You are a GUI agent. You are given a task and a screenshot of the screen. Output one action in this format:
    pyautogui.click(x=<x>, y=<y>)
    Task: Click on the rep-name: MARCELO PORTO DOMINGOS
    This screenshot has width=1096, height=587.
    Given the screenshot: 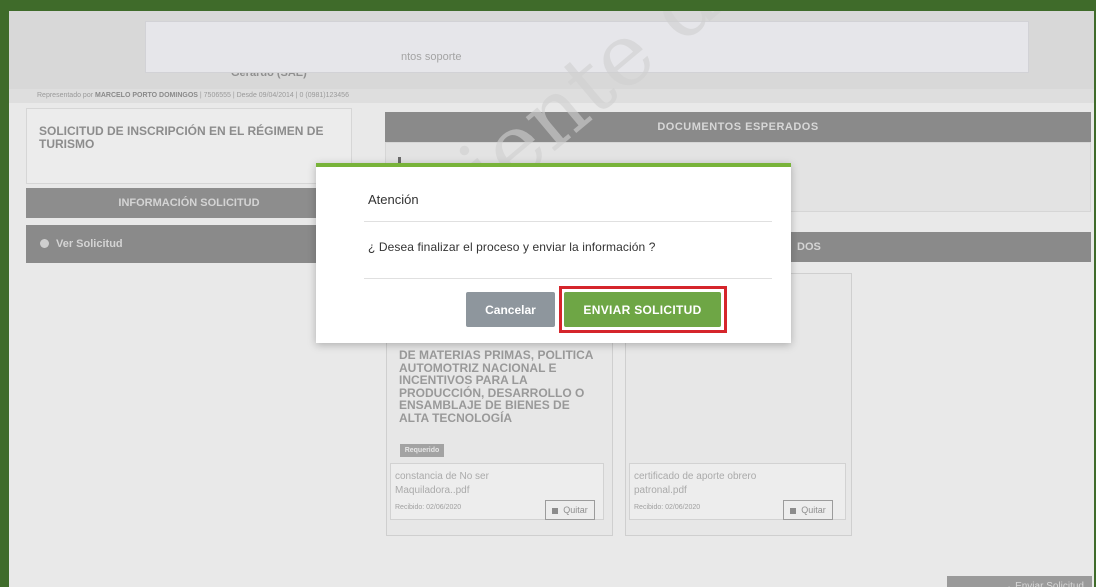 What is the action you would take?
    pyautogui.click(x=146, y=95)
    